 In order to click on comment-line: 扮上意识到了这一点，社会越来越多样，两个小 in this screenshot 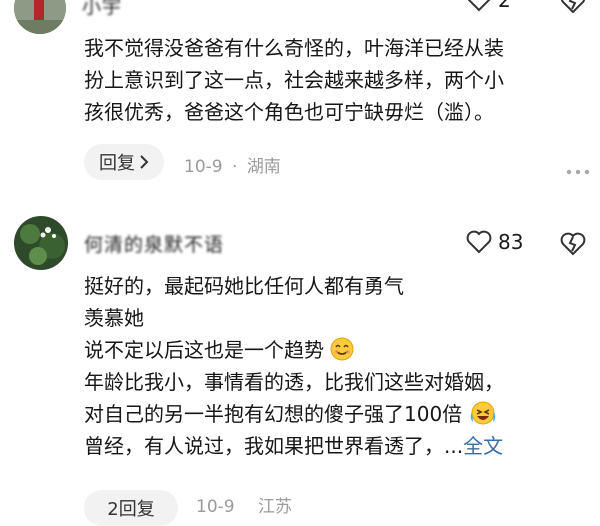, I will do `click(294, 80)`.